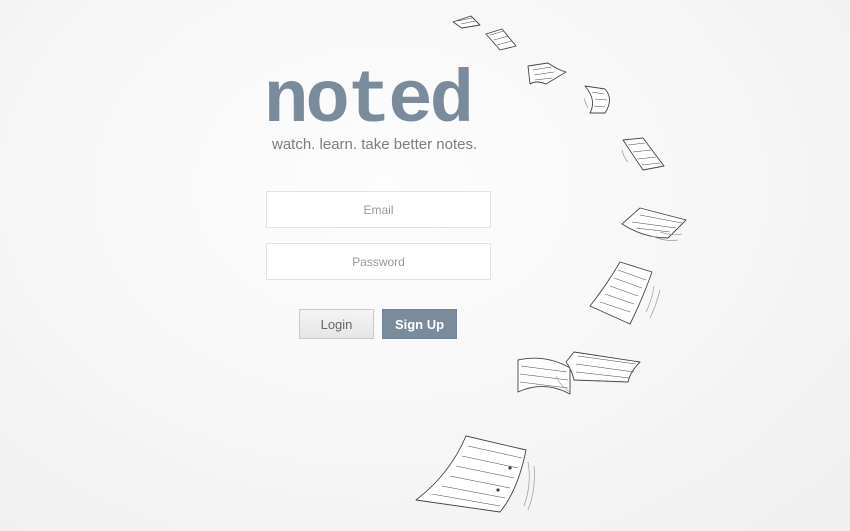 This screenshot has height=531, width=850. Describe the element at coordinates (378, 261) in the screenshot. I see `password-field` at that location.